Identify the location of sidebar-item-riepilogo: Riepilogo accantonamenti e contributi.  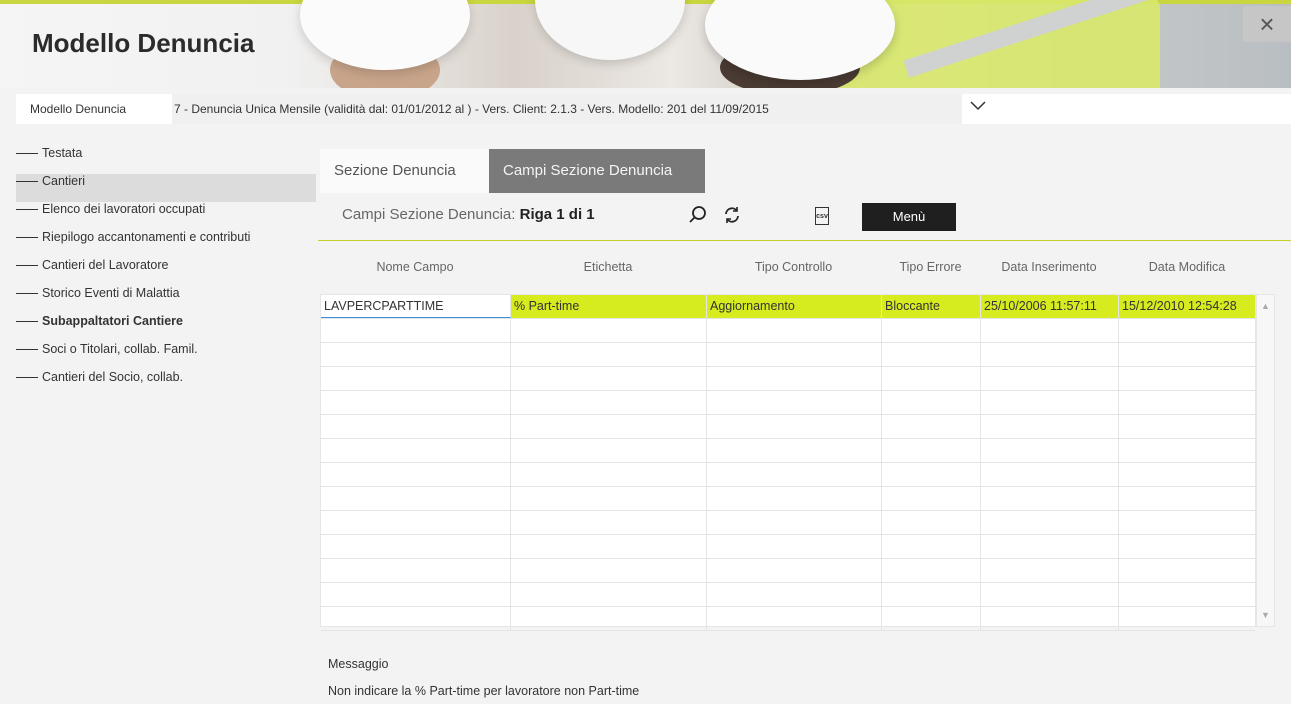
(166, 244).